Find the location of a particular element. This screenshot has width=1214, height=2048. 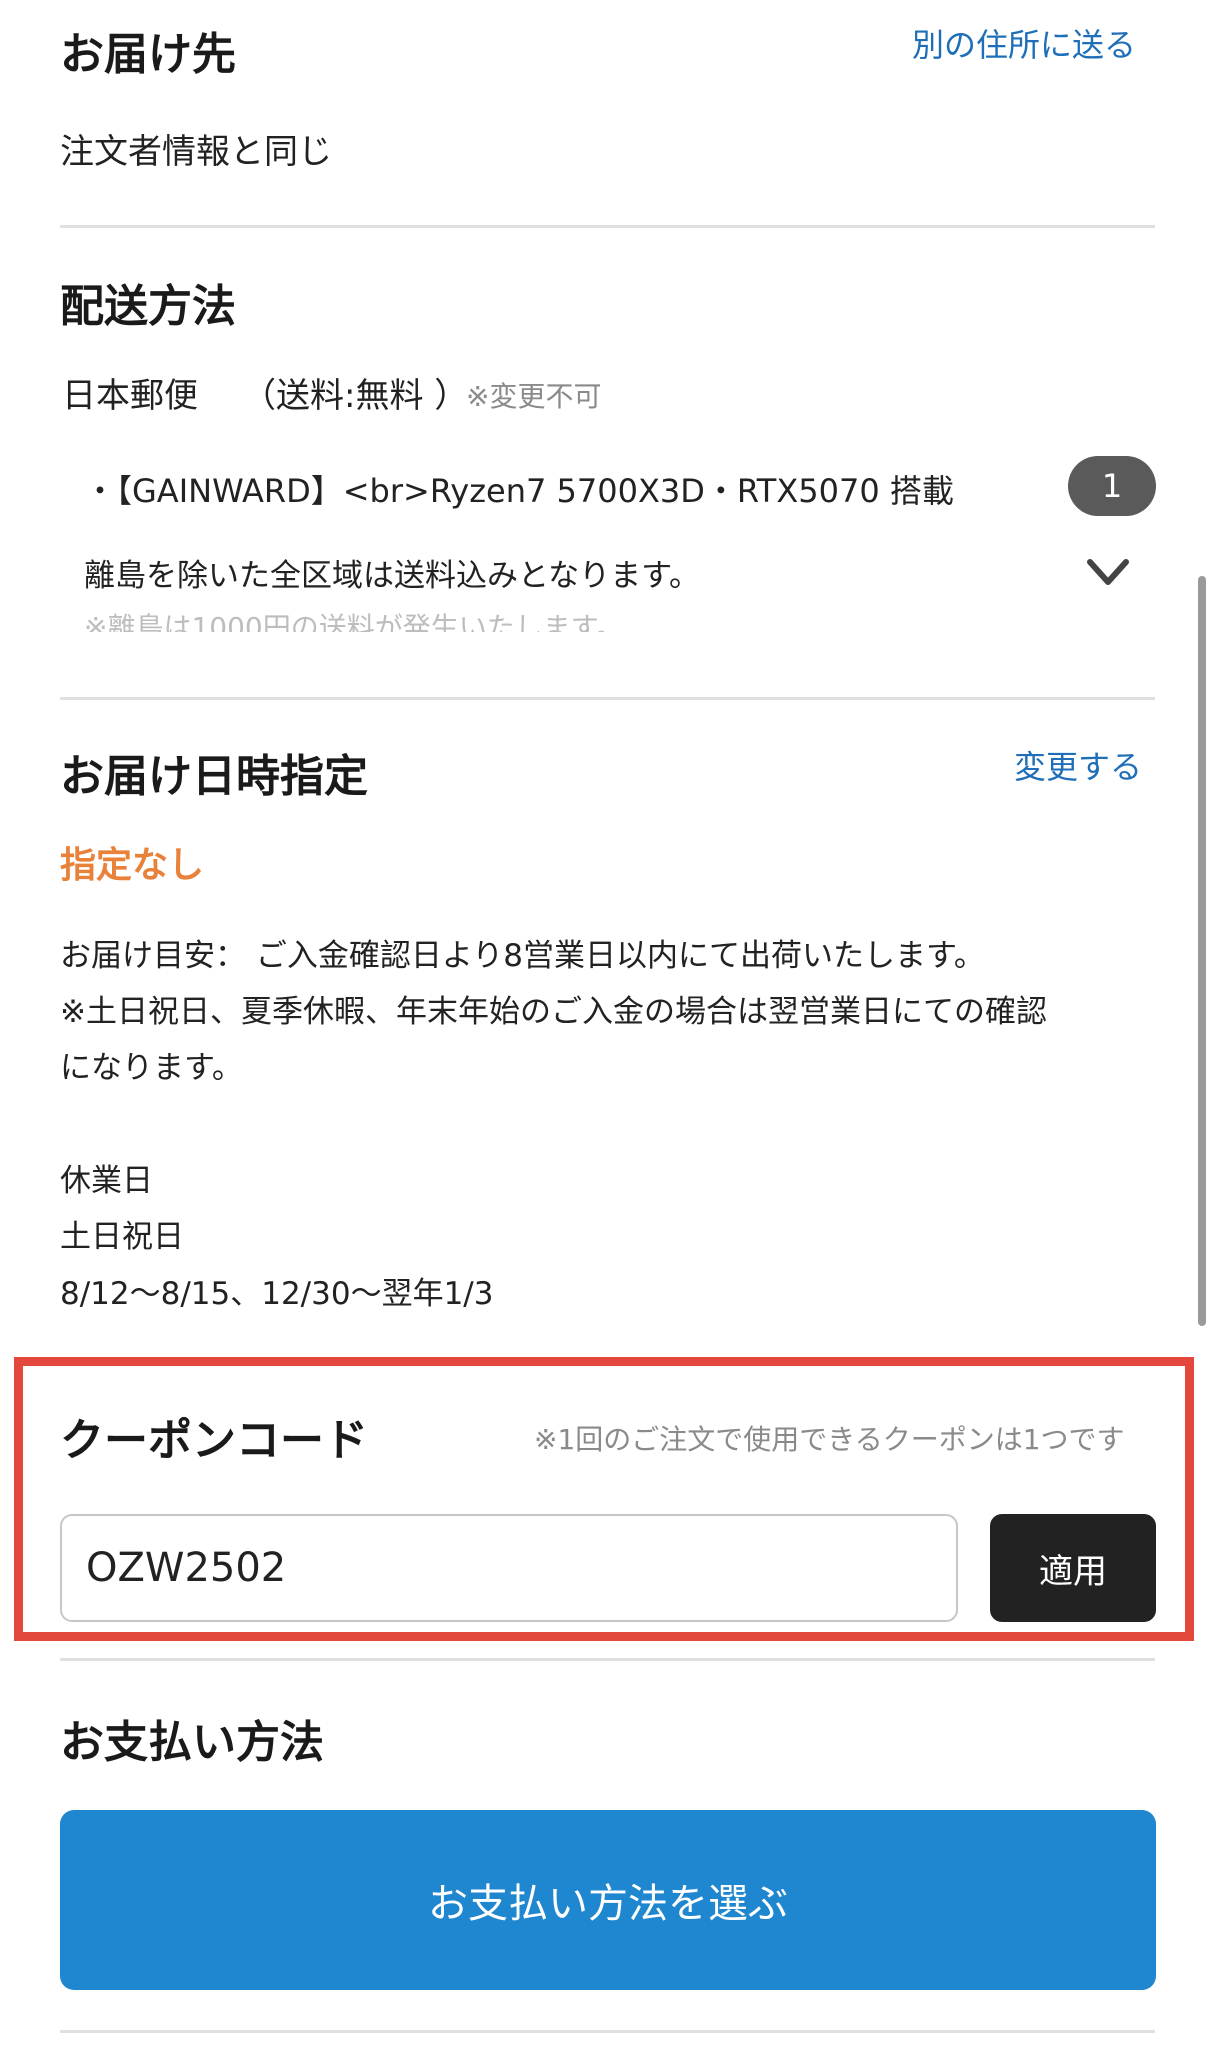

coupon-limit-note: ※1回のご注文で使用できるクーポンは1つです is located at coordinates (829, 1439).